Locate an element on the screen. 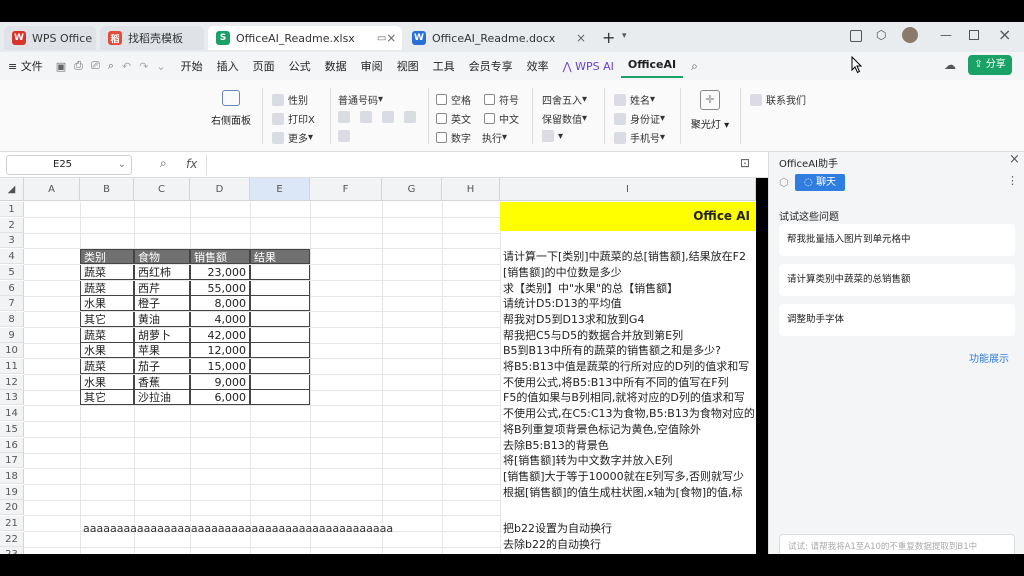  undo-icon: ↶ is located at coordinates (126, 66).